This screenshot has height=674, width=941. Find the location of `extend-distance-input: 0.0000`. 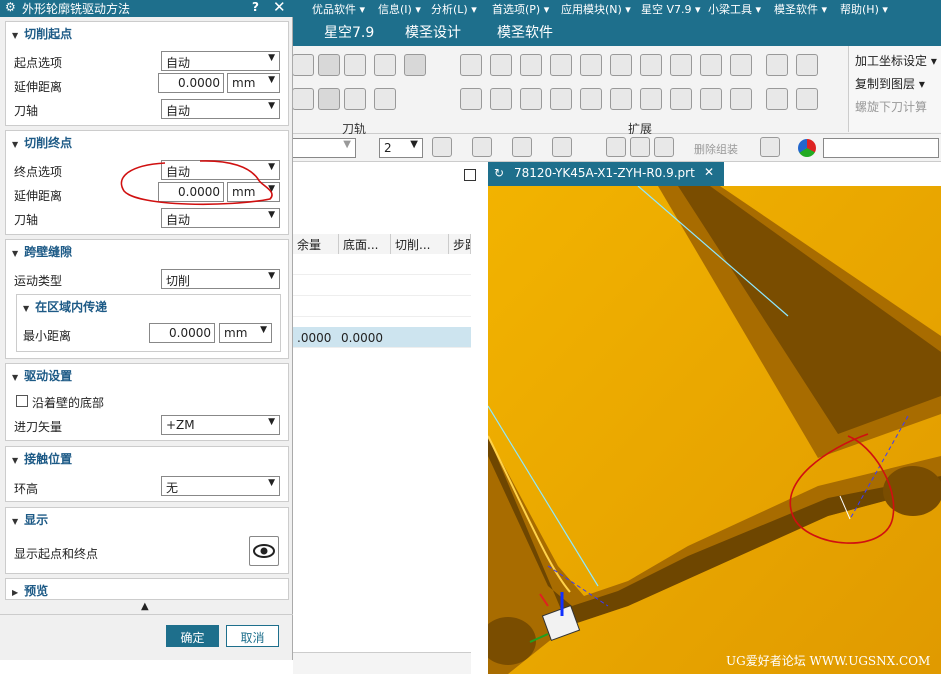

extend-distance-input: 0.0000 is located at coordinates (191, 83).